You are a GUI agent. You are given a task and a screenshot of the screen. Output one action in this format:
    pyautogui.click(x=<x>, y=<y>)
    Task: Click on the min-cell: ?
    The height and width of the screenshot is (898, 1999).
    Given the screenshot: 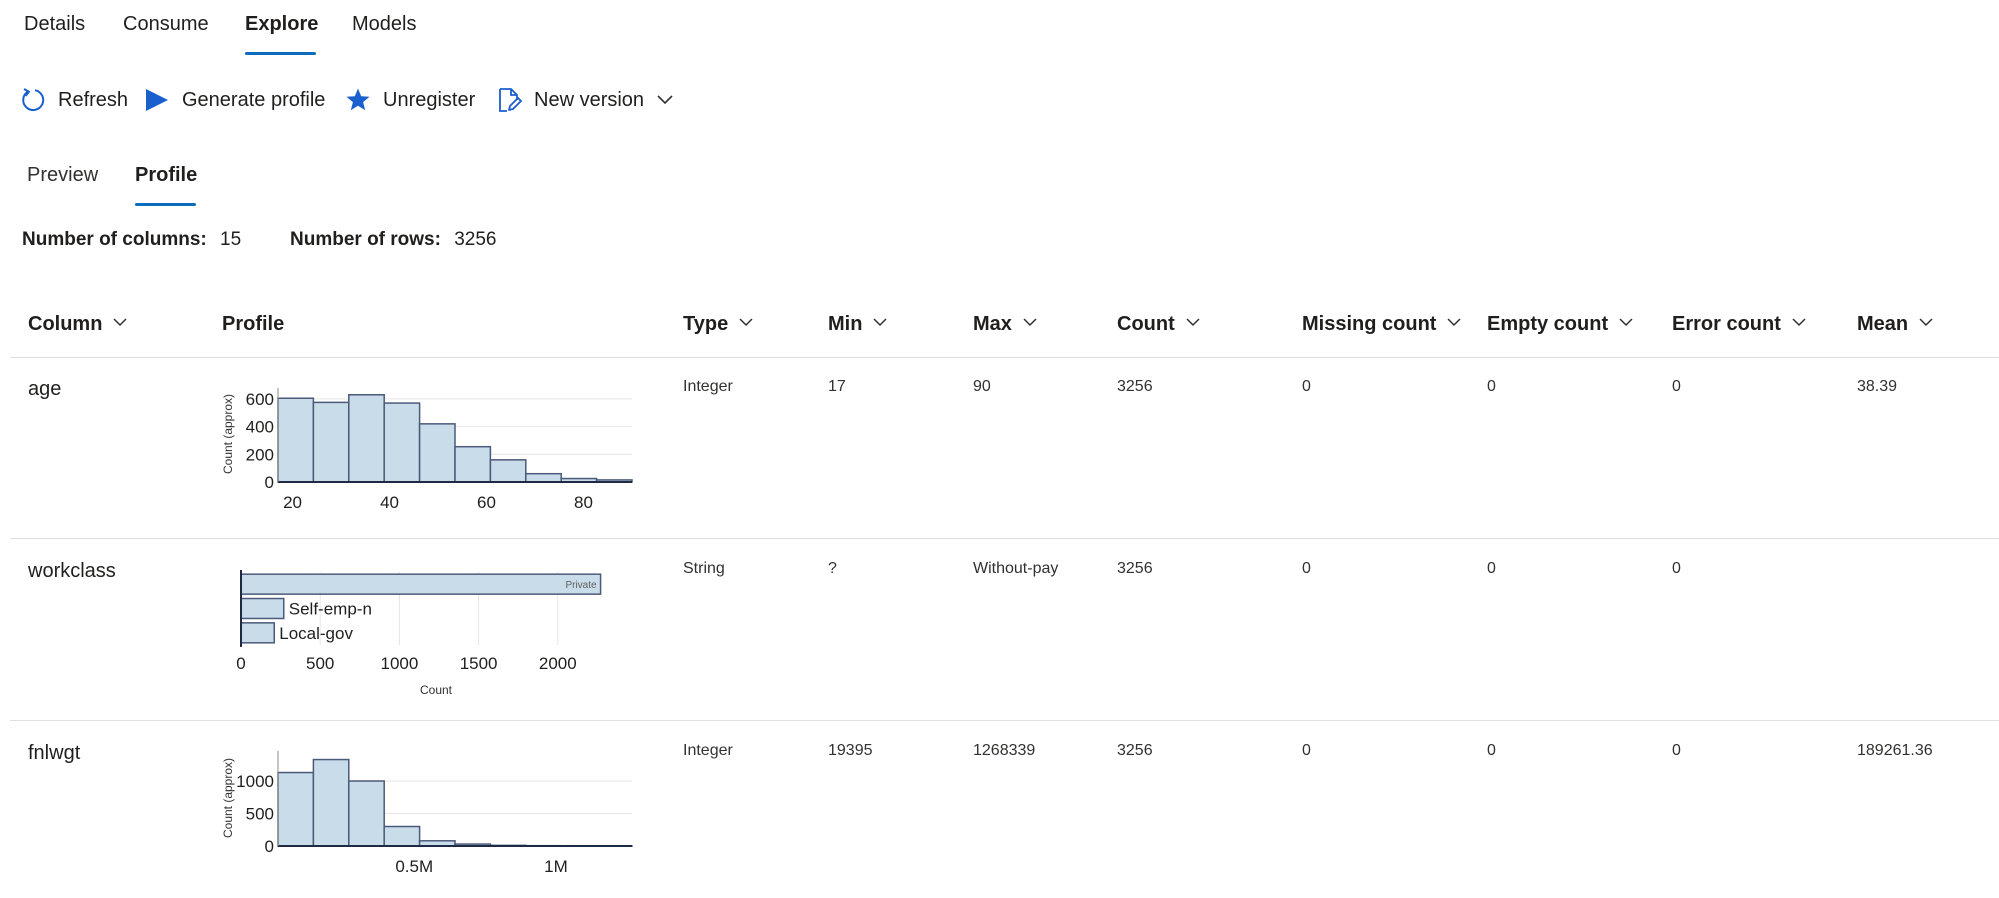 What is the action you would take?
    pyautogui.click(x=832, y=568)
    